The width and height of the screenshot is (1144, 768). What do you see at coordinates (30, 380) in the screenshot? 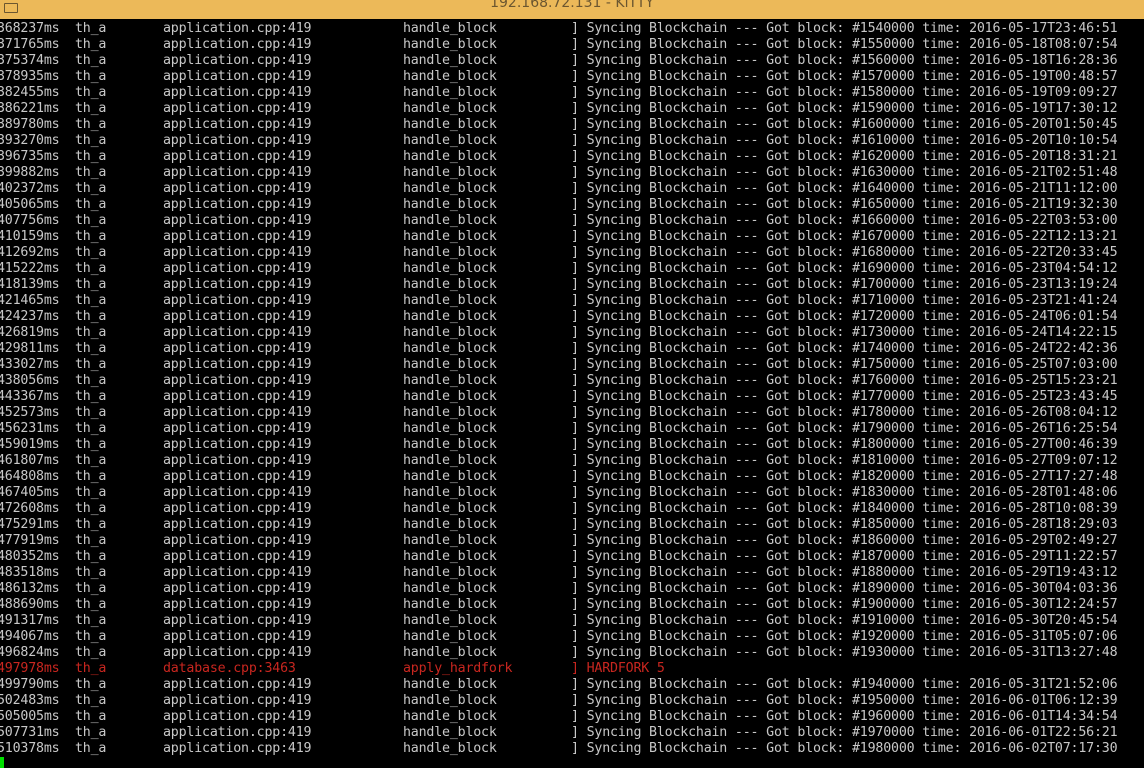
I see `log-timestamp: 438056ms` at bounding box center [30, 380].